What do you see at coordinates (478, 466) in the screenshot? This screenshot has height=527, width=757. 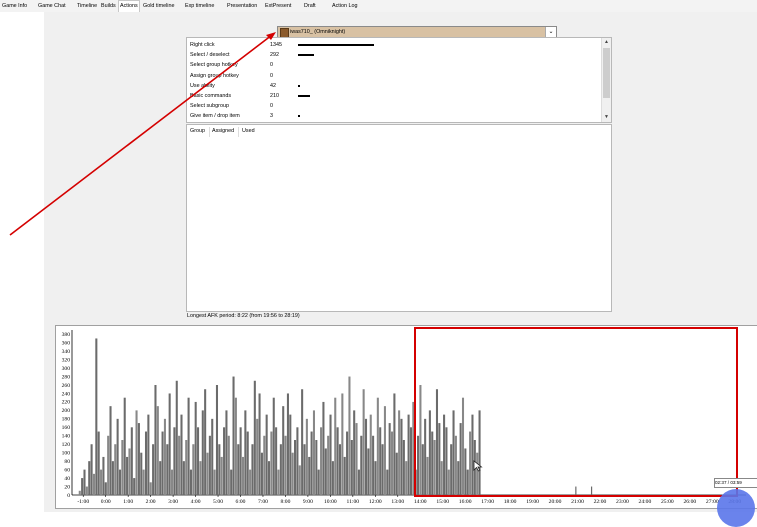 I see `mouse-cursor-icon` at bounding box center [478, 466].